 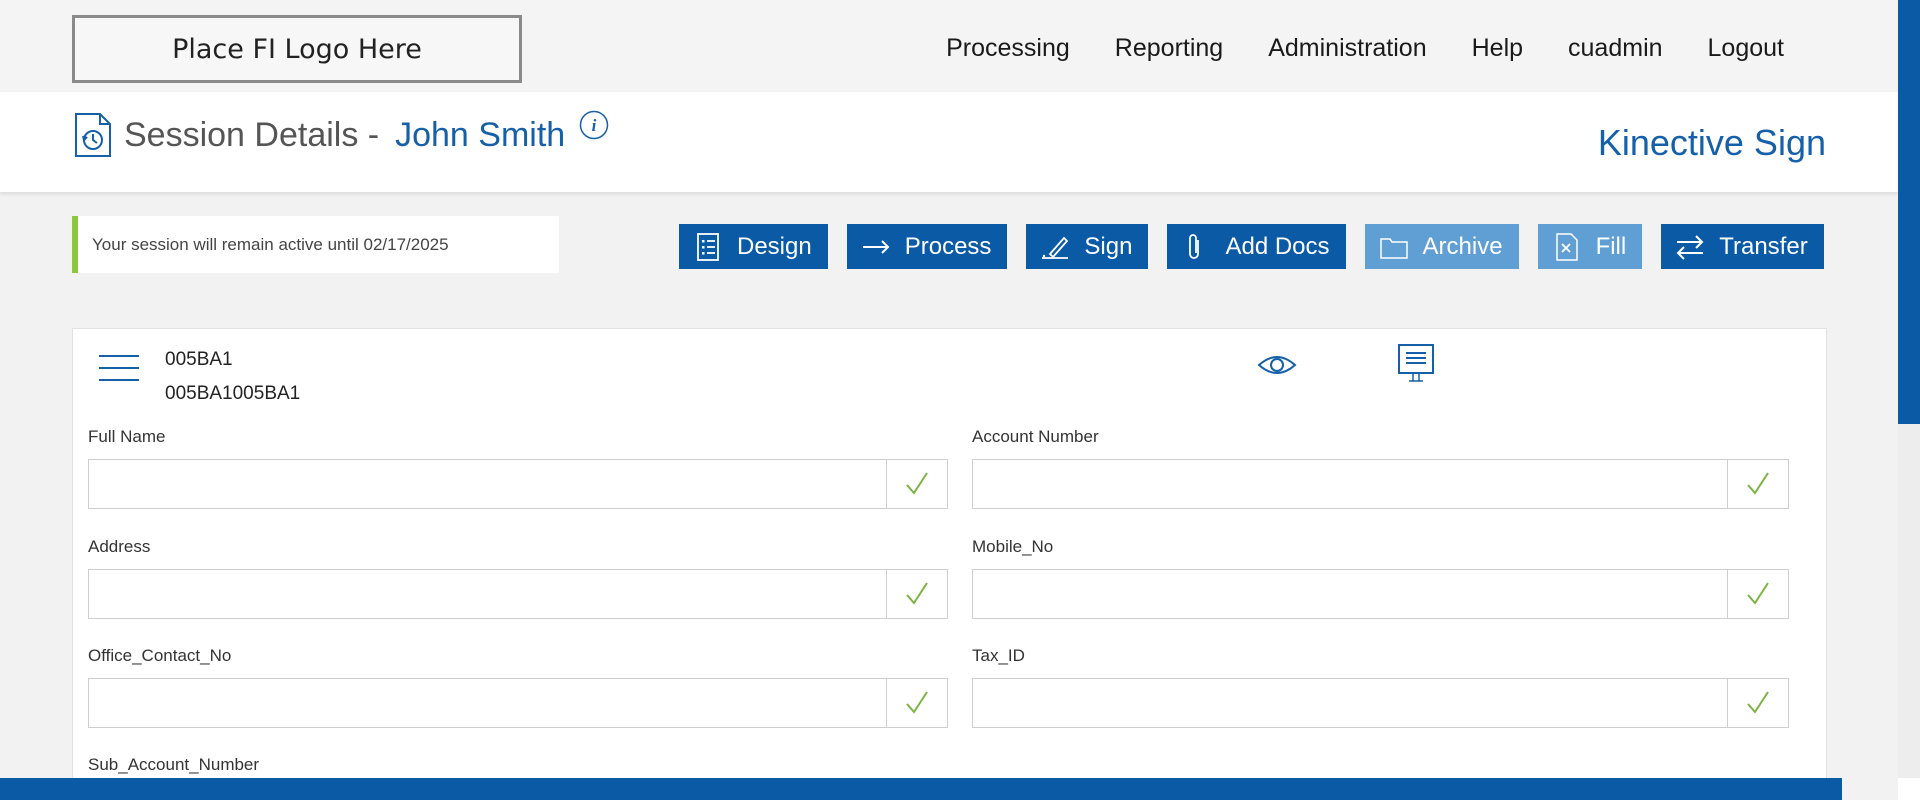 I want to click on account-number-check-button, so click(x=1757, y=484).